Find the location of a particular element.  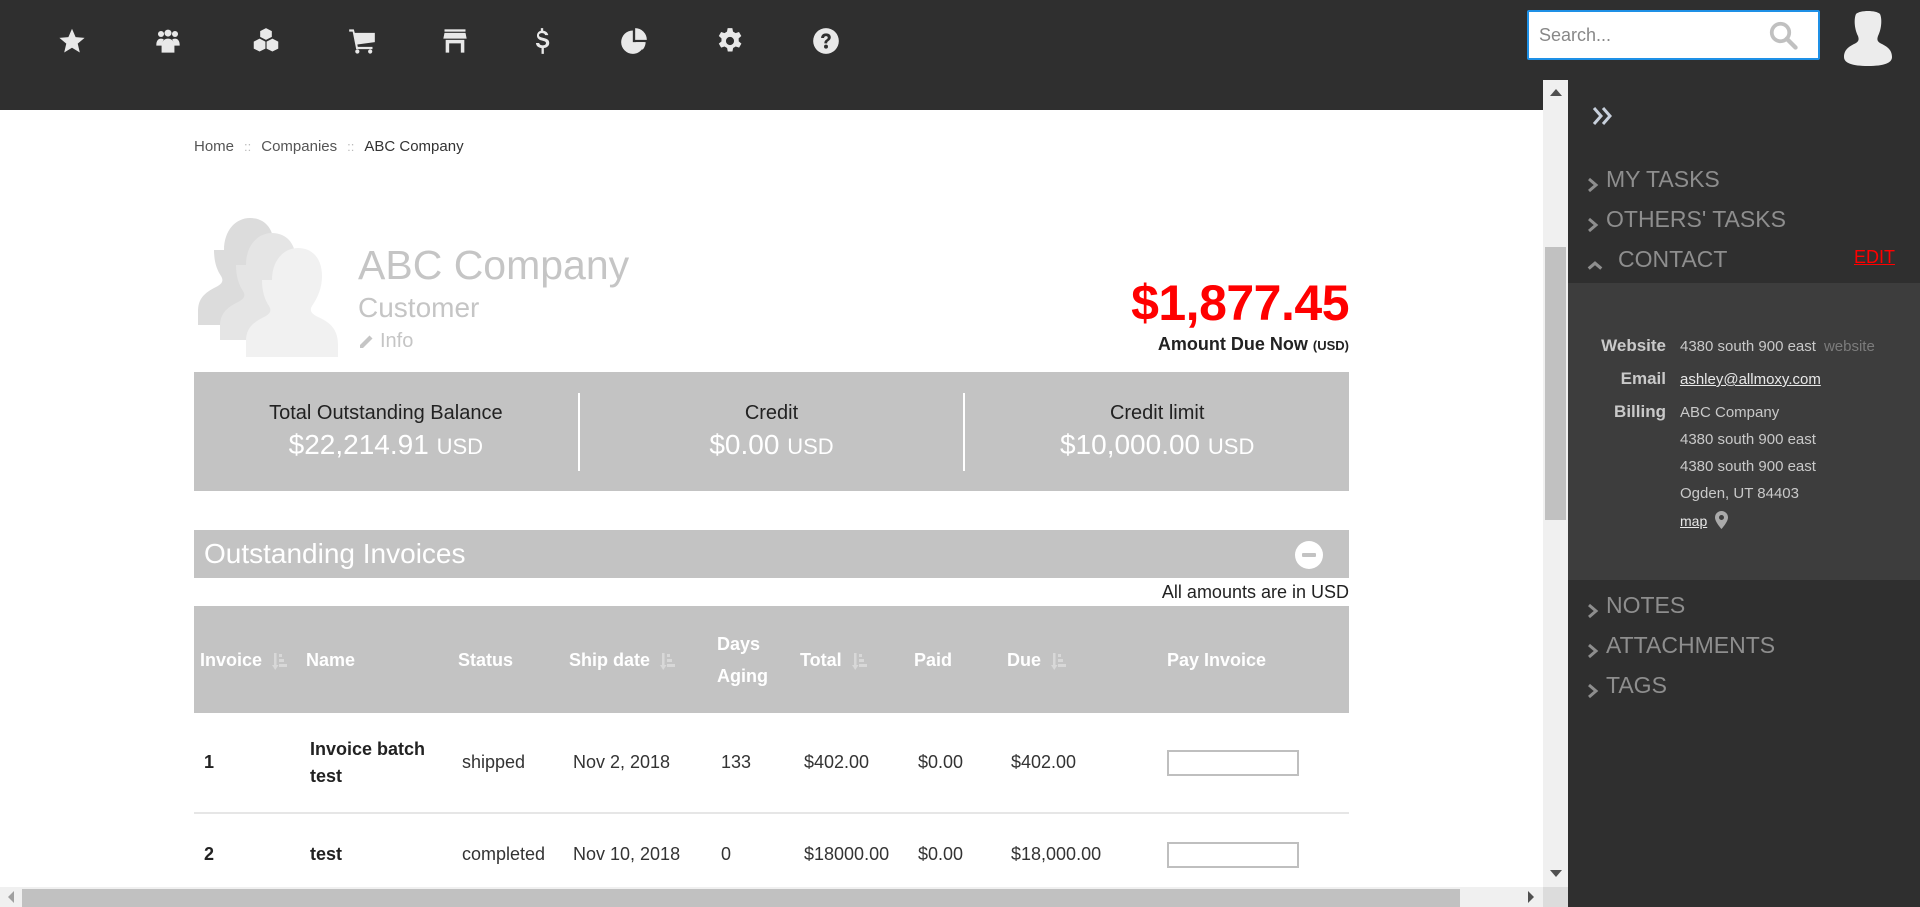

amount-due: $1,877.45 Amount Due Now (USD) is located at coordinates (1240, 316).